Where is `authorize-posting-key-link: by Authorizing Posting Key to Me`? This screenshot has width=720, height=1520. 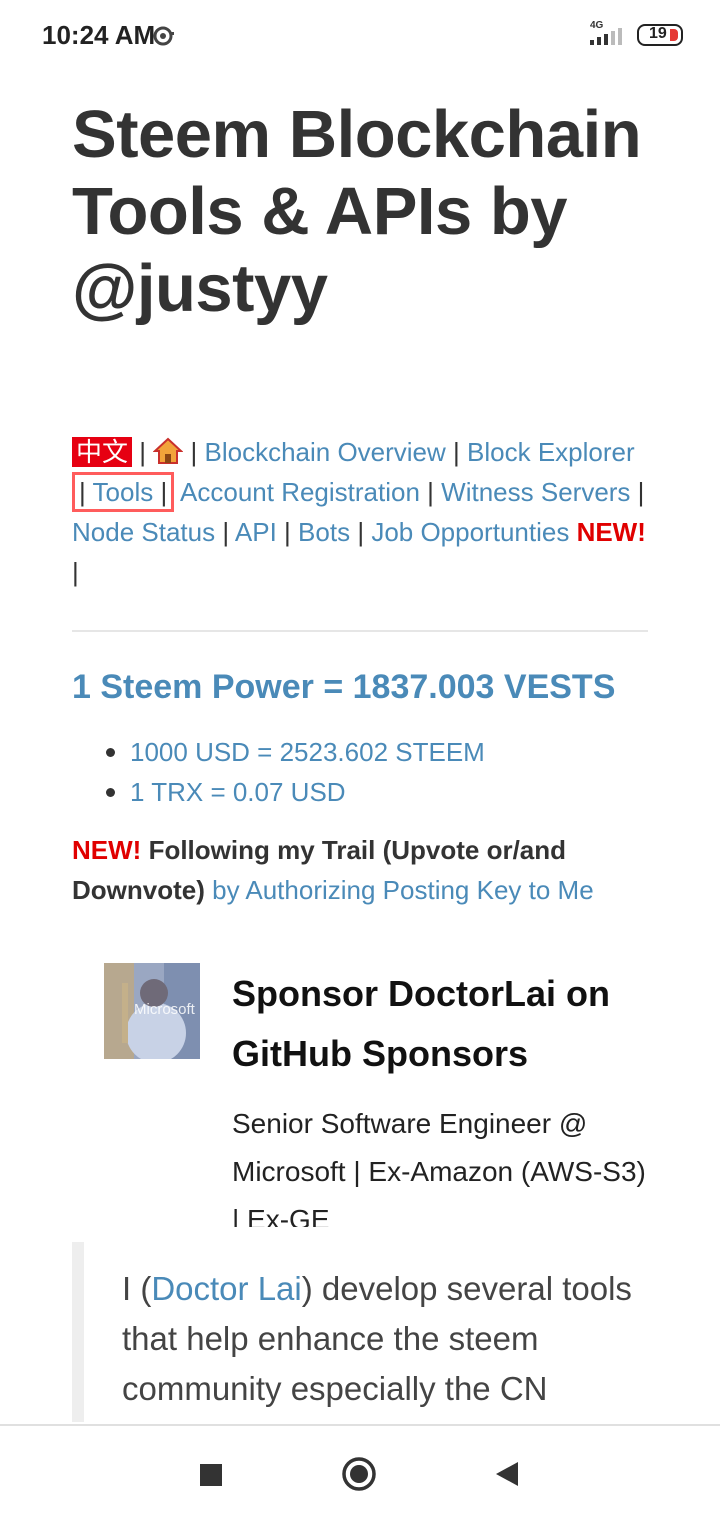 authorize-posting-key-link: by Authorizing Posting Key to Me is located at coordinates (403, 890).